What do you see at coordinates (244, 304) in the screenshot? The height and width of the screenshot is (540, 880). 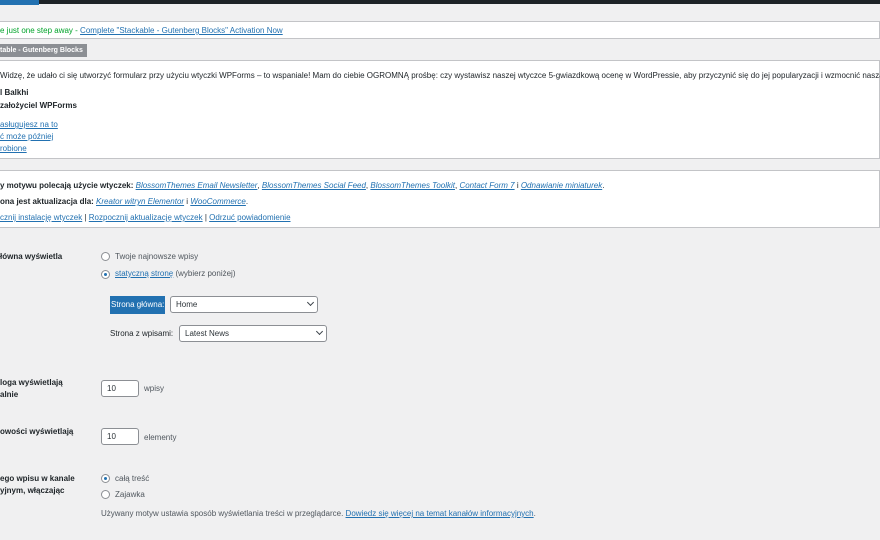 I see `front-page-select: Home` at bounding box center [244, 304].